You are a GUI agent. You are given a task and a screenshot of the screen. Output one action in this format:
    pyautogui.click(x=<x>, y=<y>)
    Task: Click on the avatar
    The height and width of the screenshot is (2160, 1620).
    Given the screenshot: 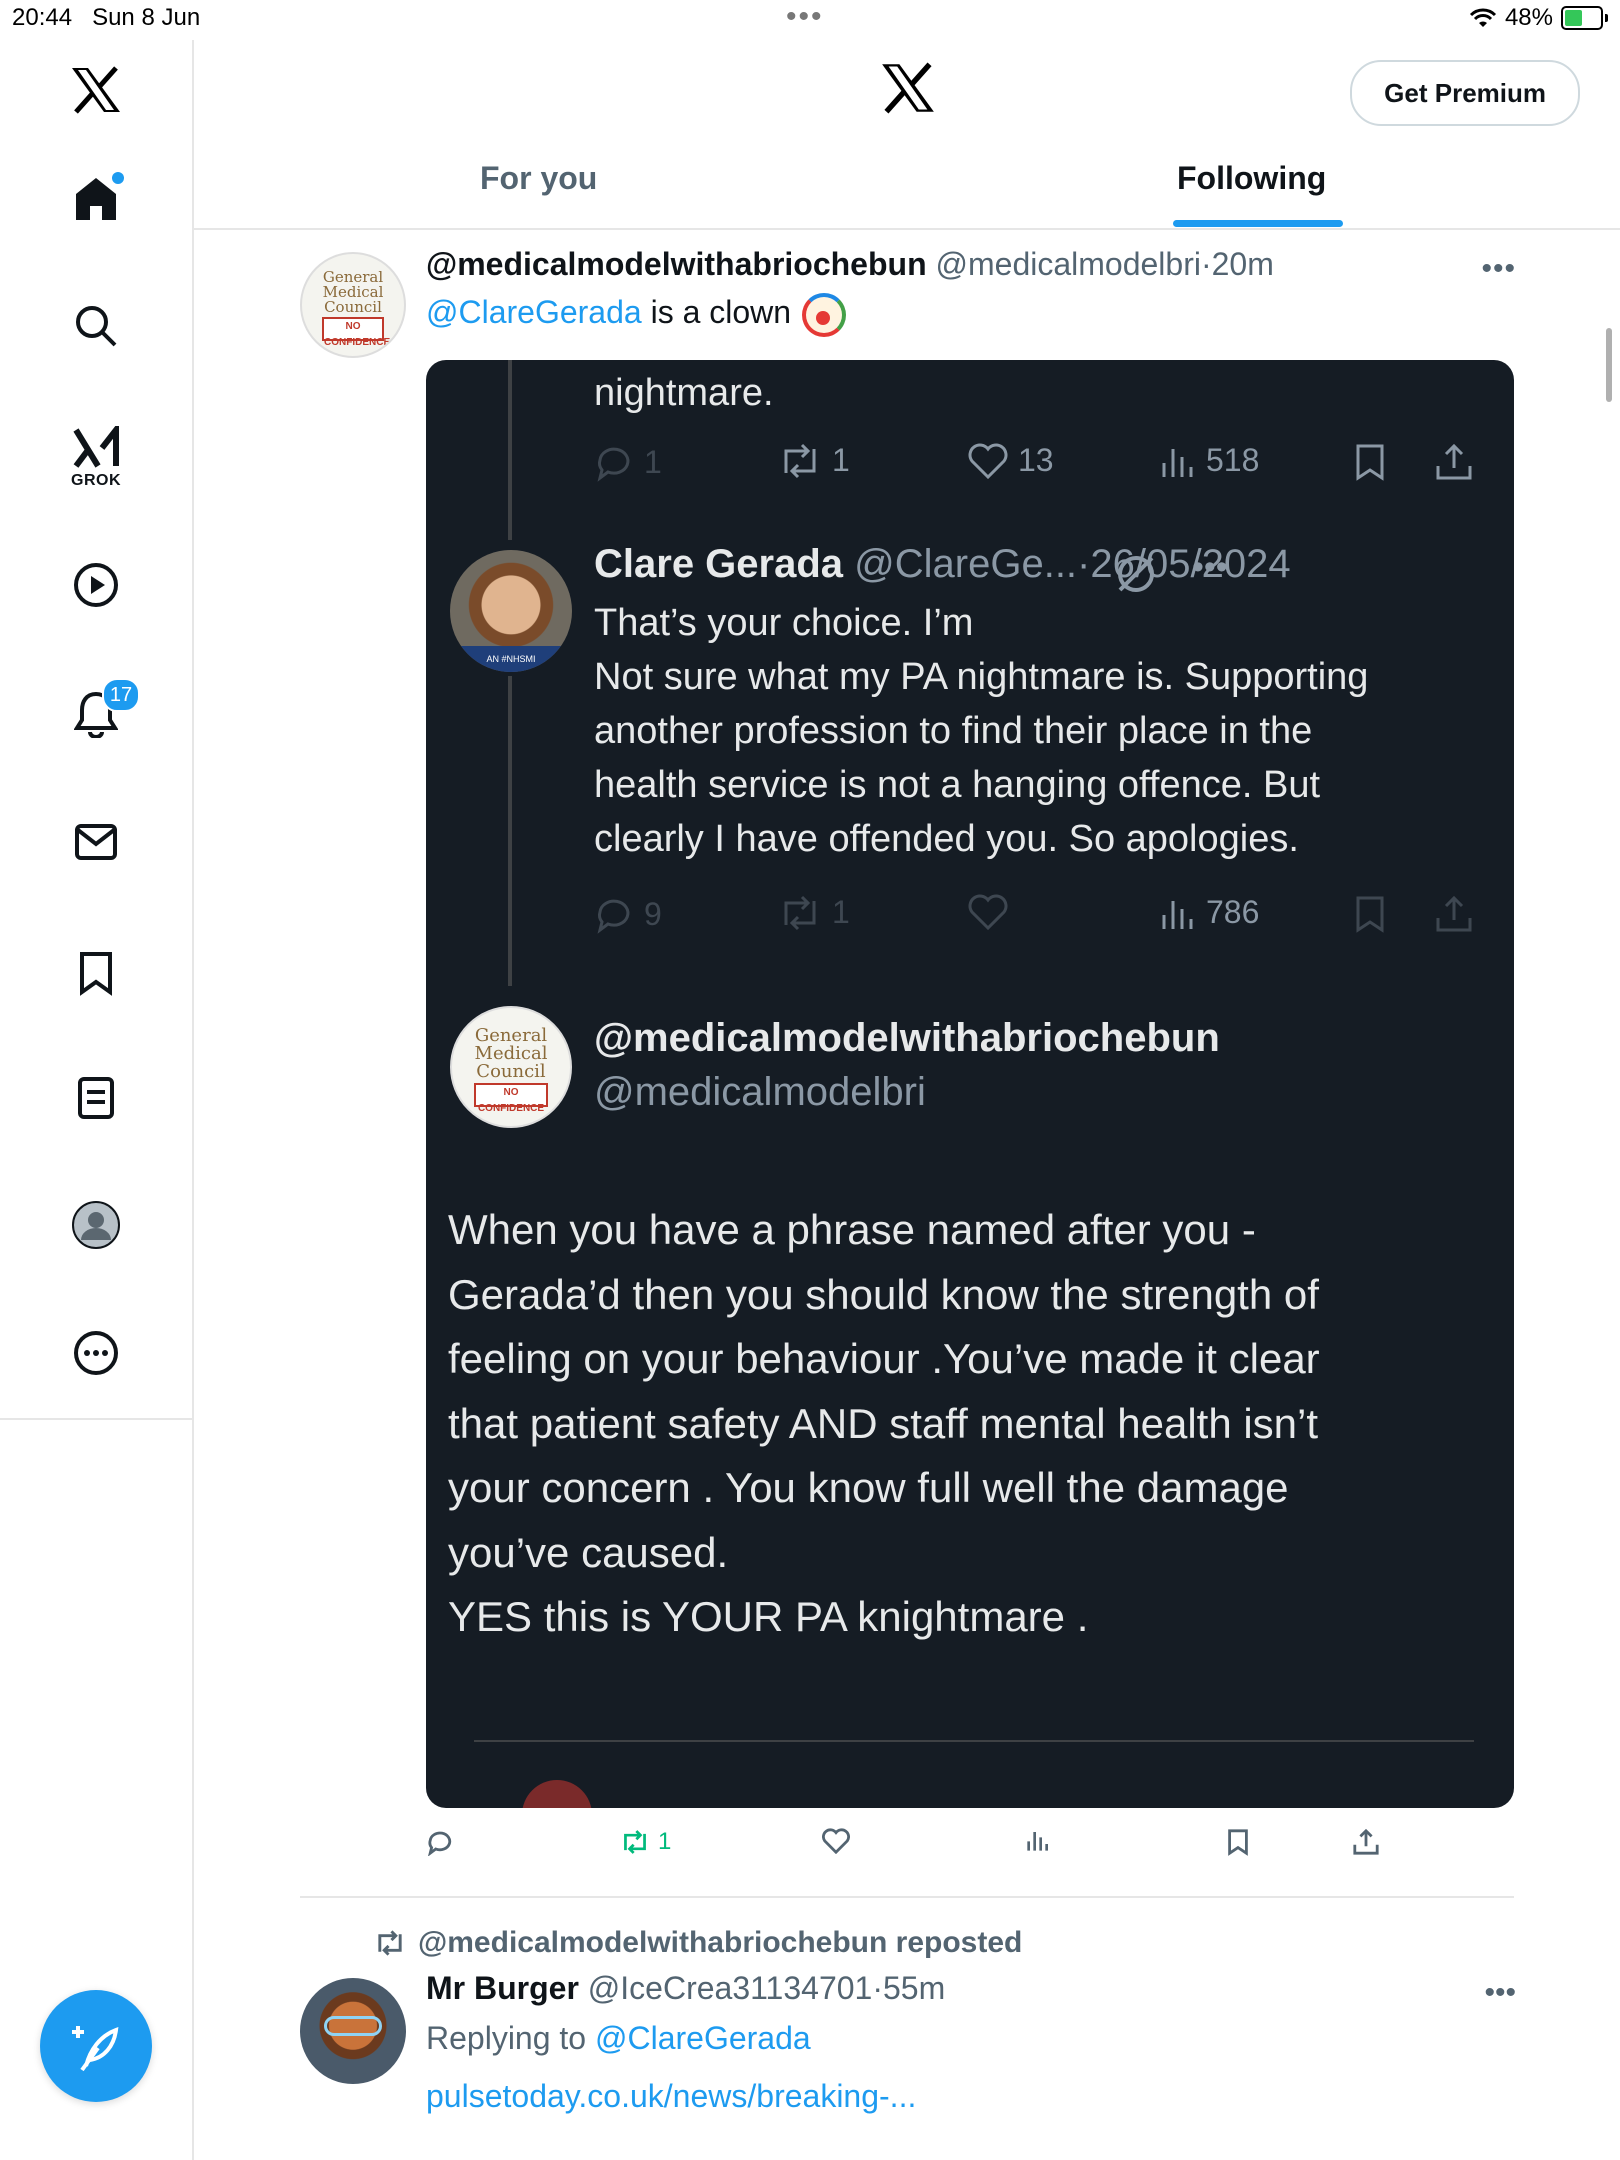 What is the action you would take?
    pyautogui.click(x=353, y=2031)
    